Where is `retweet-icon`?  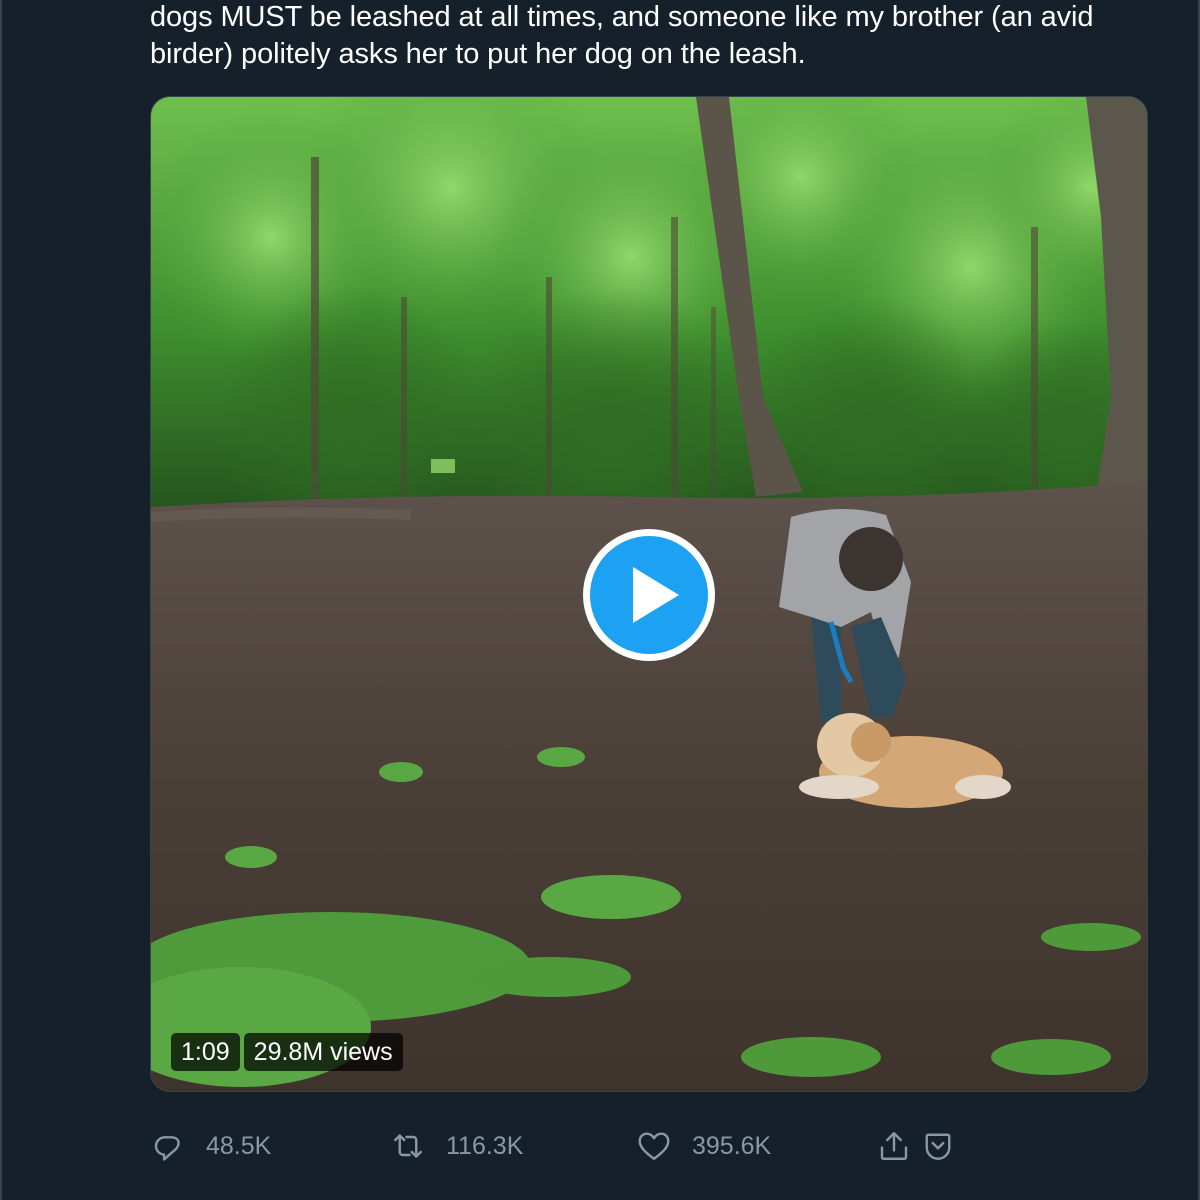 retweet-icon is located at coordinates (408, 1146).